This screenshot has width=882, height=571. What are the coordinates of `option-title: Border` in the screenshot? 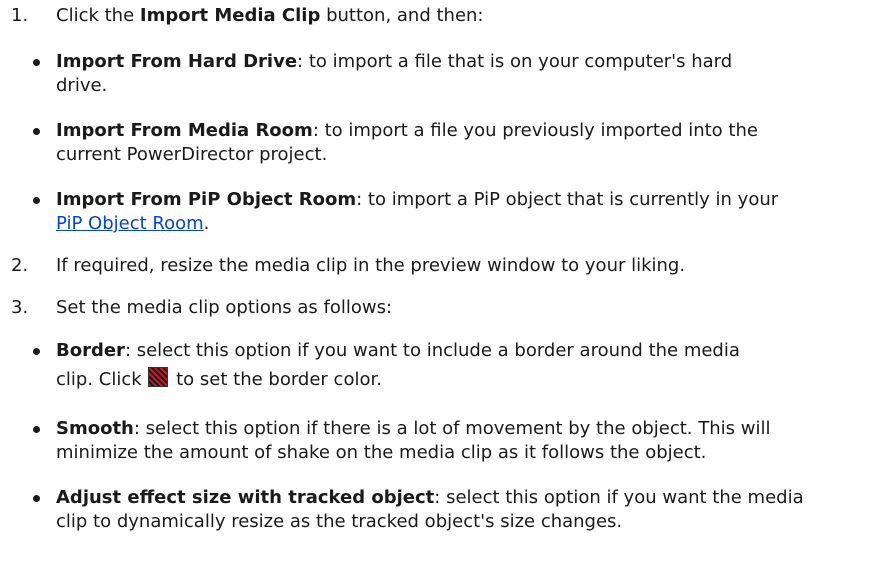 It's located at (90, 350).